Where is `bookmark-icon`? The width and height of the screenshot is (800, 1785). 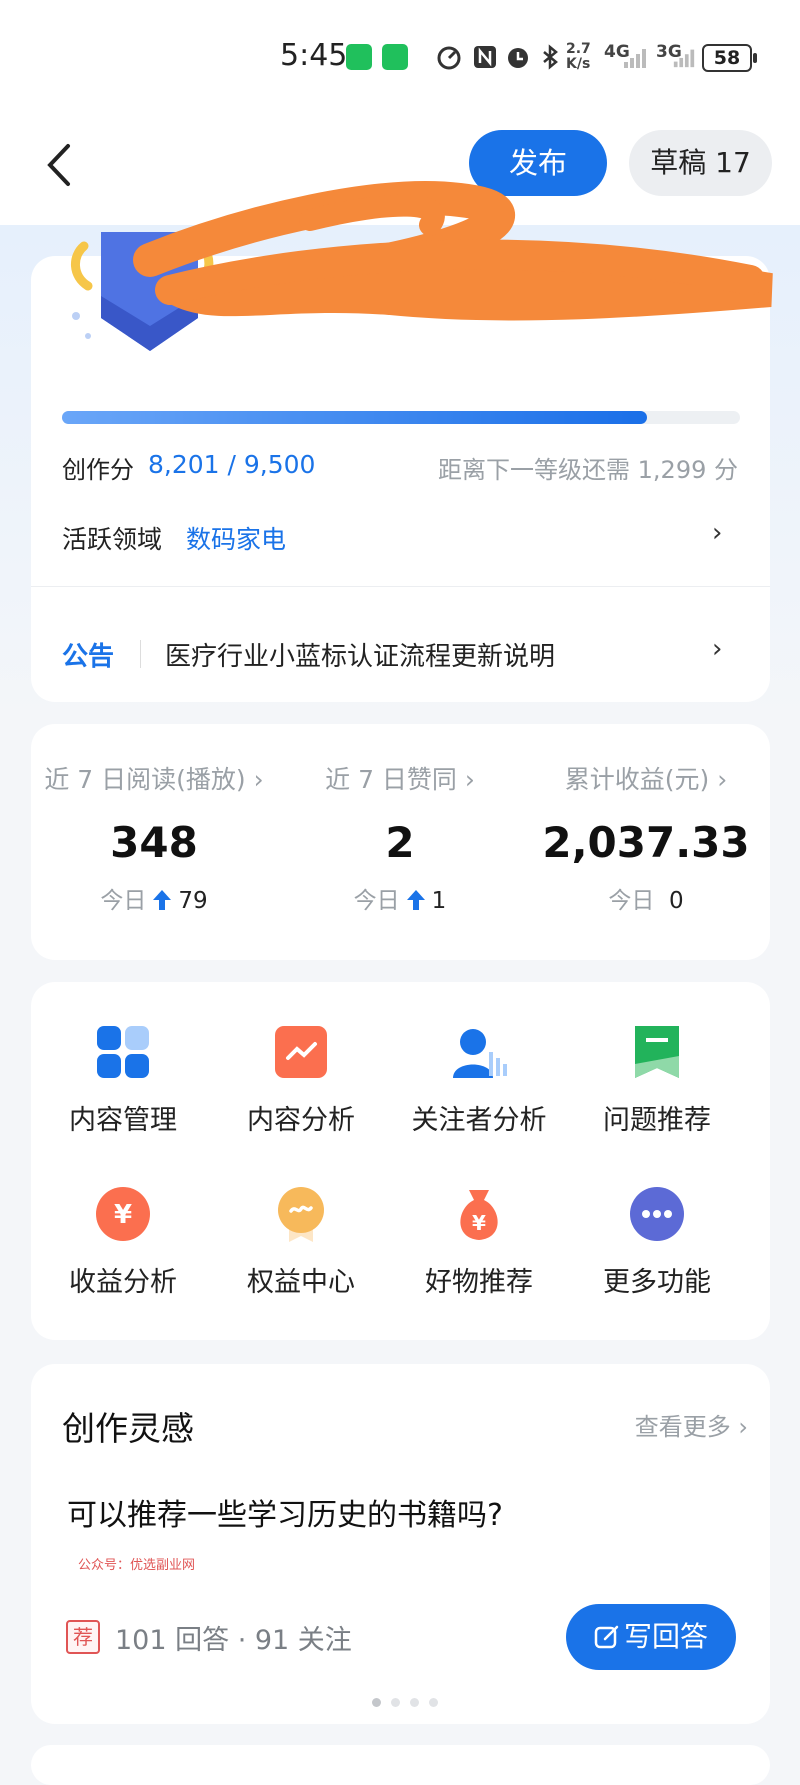 bookmark-icon is located at coordinates (657, 1052).